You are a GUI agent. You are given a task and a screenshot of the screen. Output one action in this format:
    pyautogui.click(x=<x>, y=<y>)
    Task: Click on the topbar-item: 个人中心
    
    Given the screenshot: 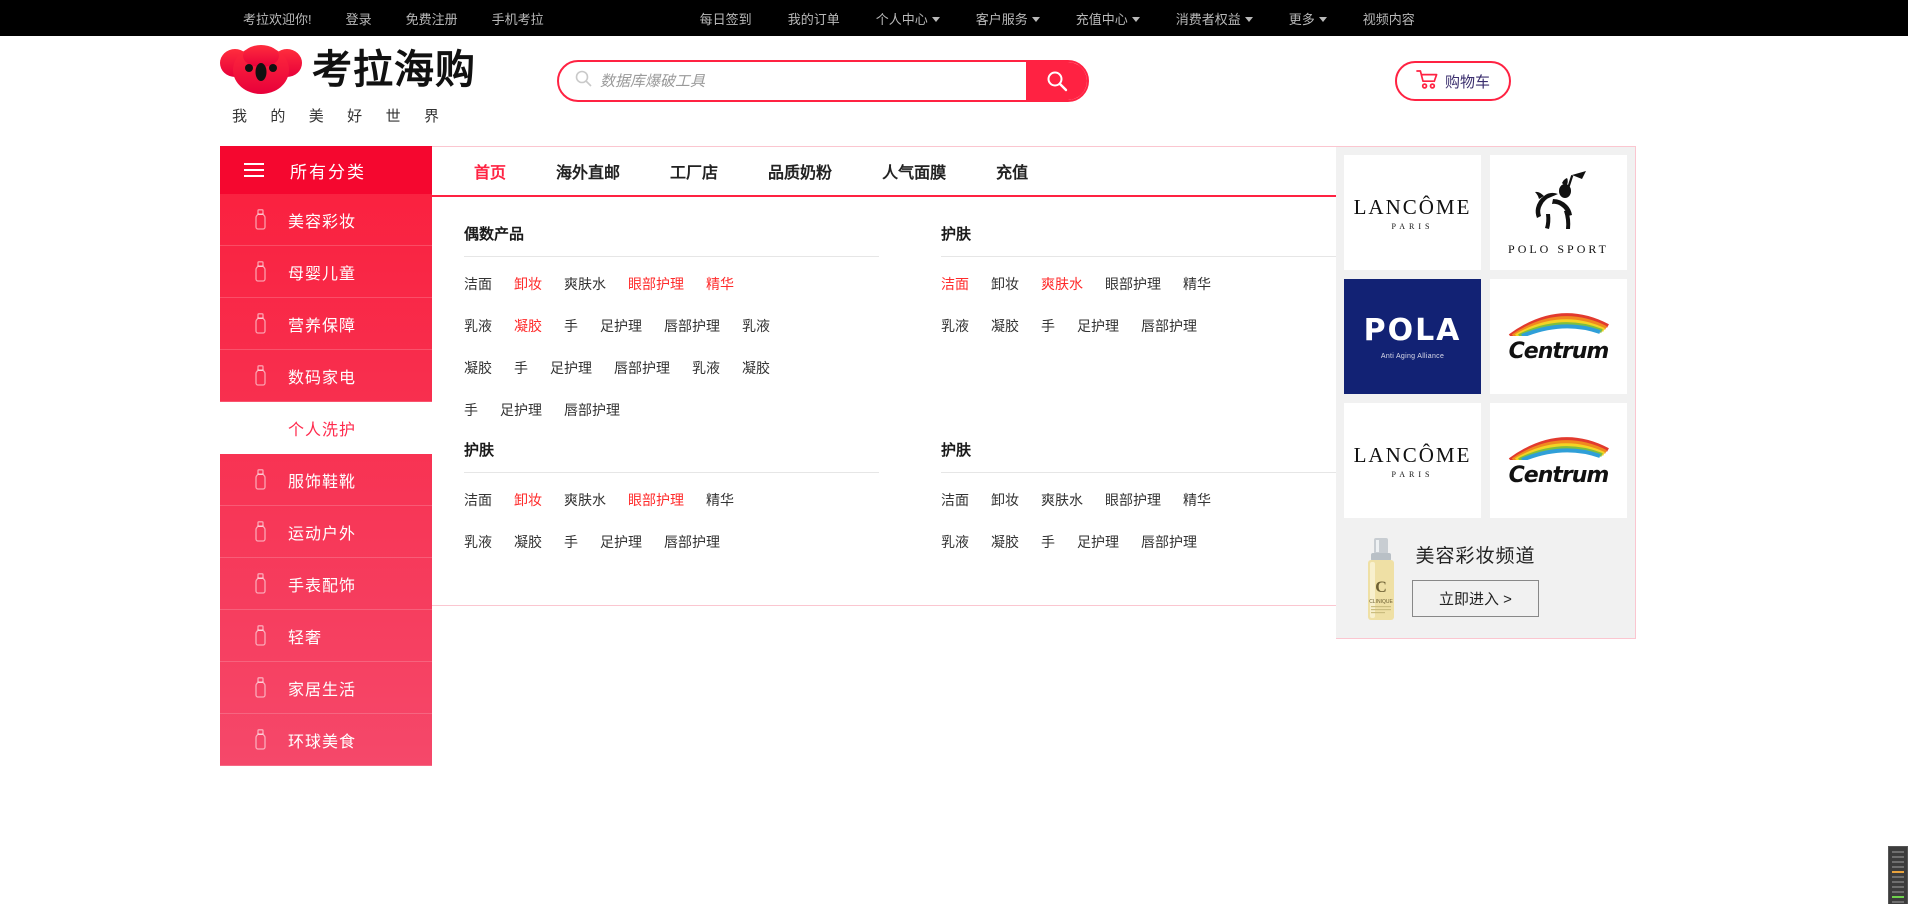 What is the action you would take?
    pyautogui.click(x=908, y=18)
    